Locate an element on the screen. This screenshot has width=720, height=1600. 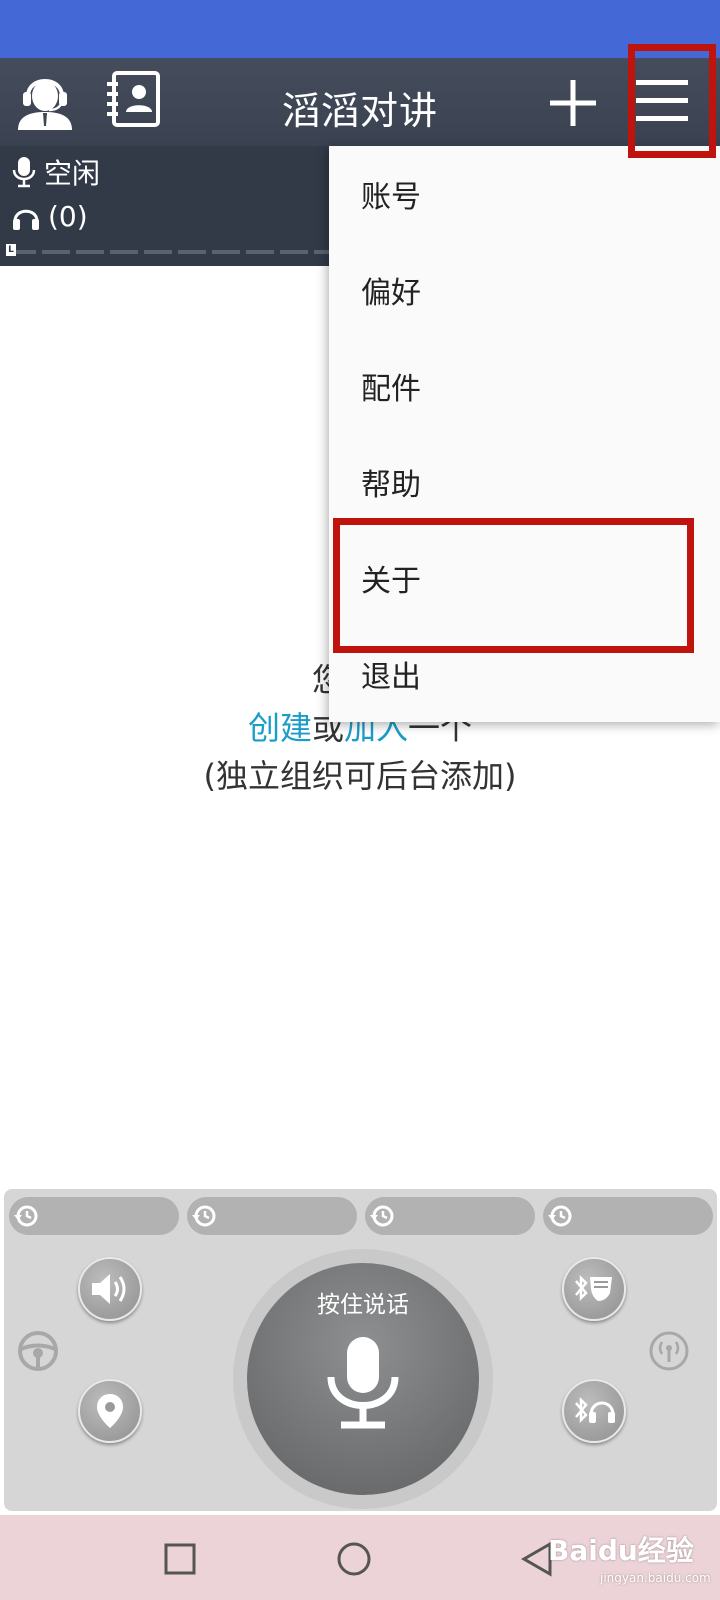
empty-state-line3: (独立组织可后台添加) is located at coordinates (360, 776).